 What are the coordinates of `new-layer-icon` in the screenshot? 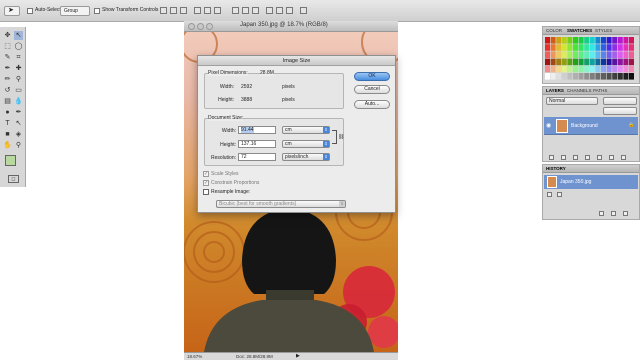 It's located at (611, 157).